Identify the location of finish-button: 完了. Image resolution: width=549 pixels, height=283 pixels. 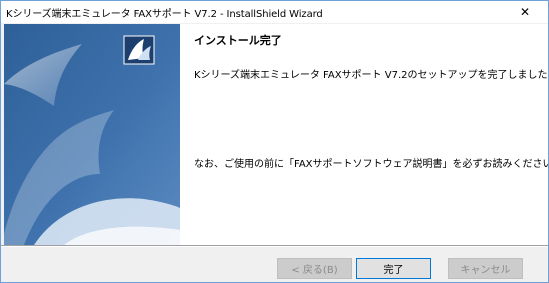
(393, 268).